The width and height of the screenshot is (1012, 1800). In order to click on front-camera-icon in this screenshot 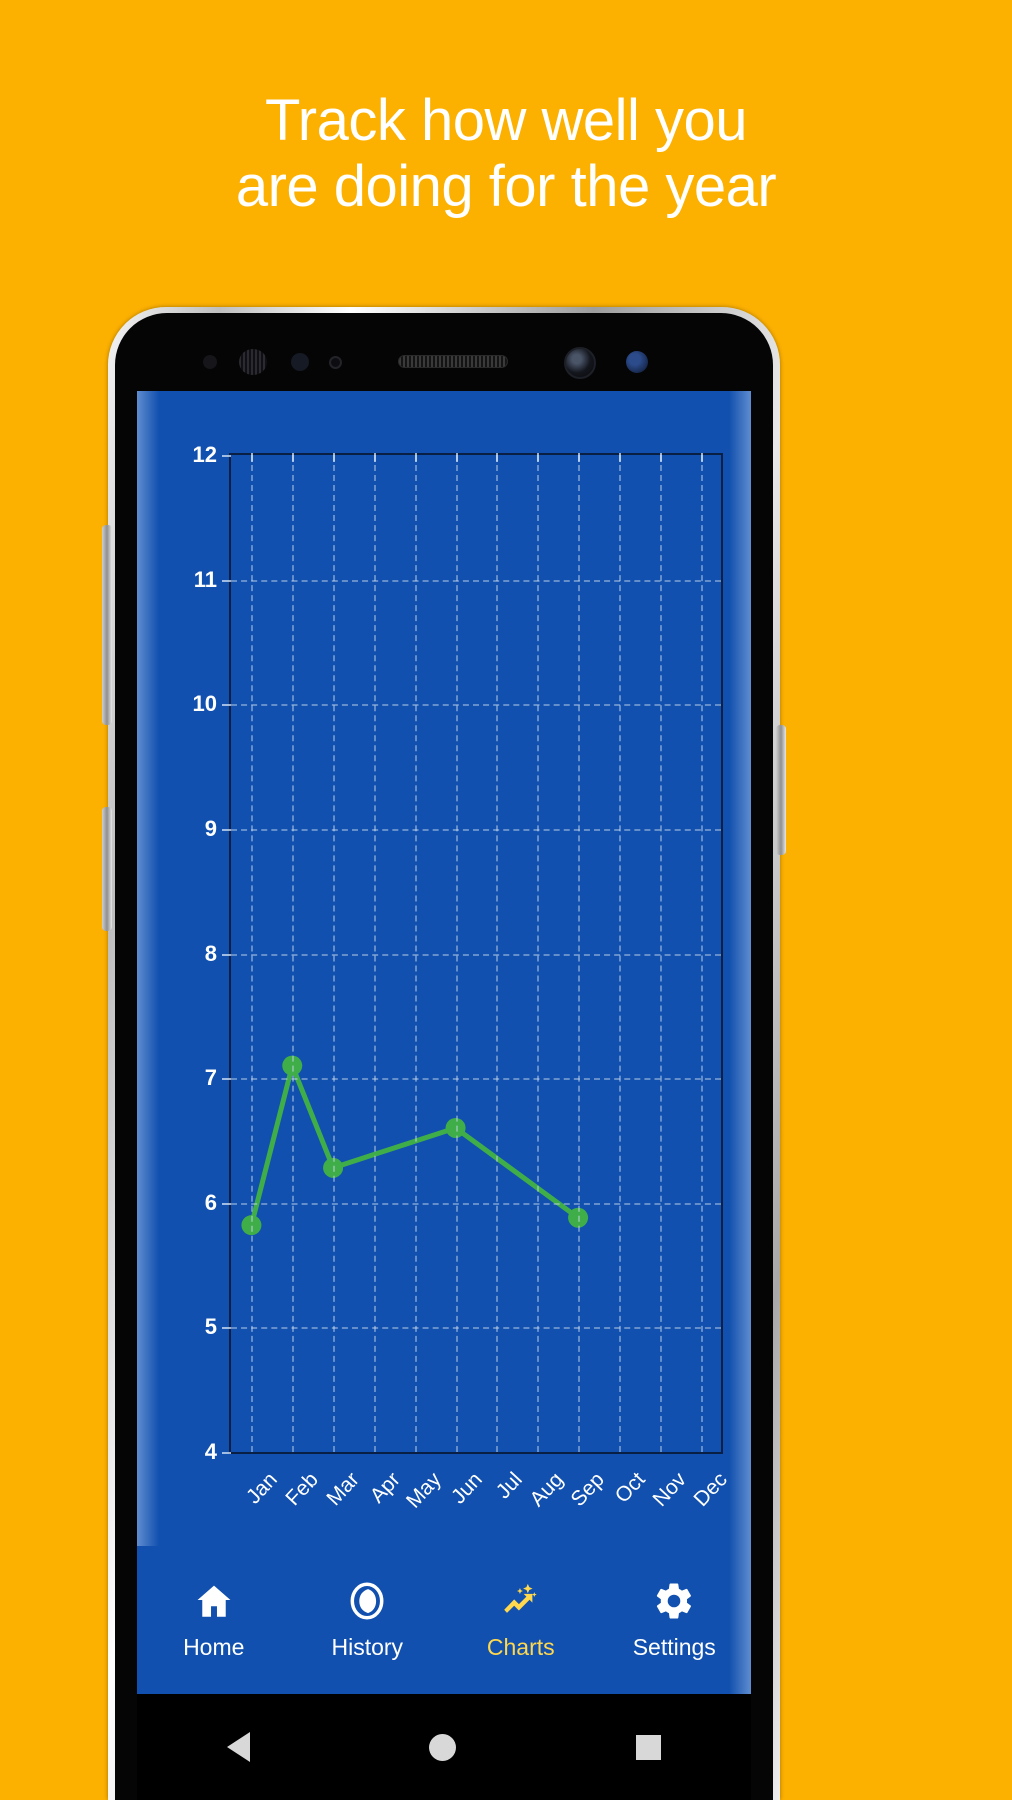, I will do `click(580, 363)`.